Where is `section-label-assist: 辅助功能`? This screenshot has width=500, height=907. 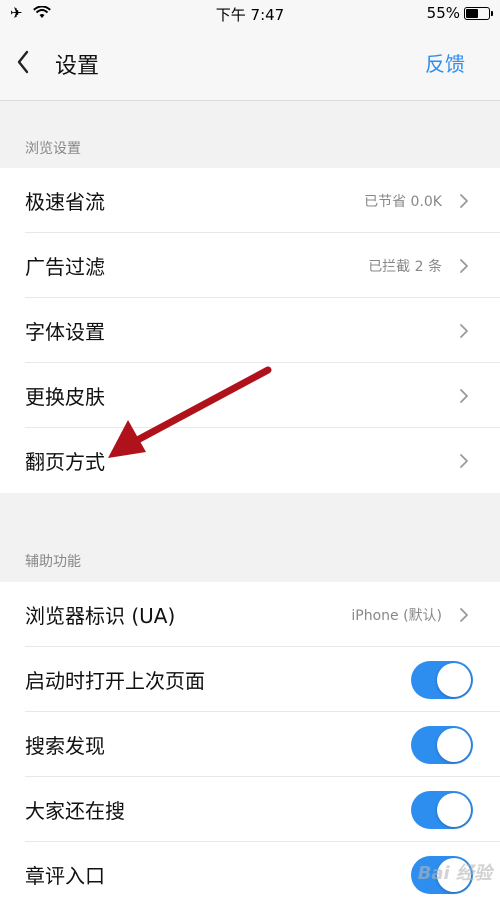 section-label-assist: 辅助功能 is located at coordinates (53, 562).